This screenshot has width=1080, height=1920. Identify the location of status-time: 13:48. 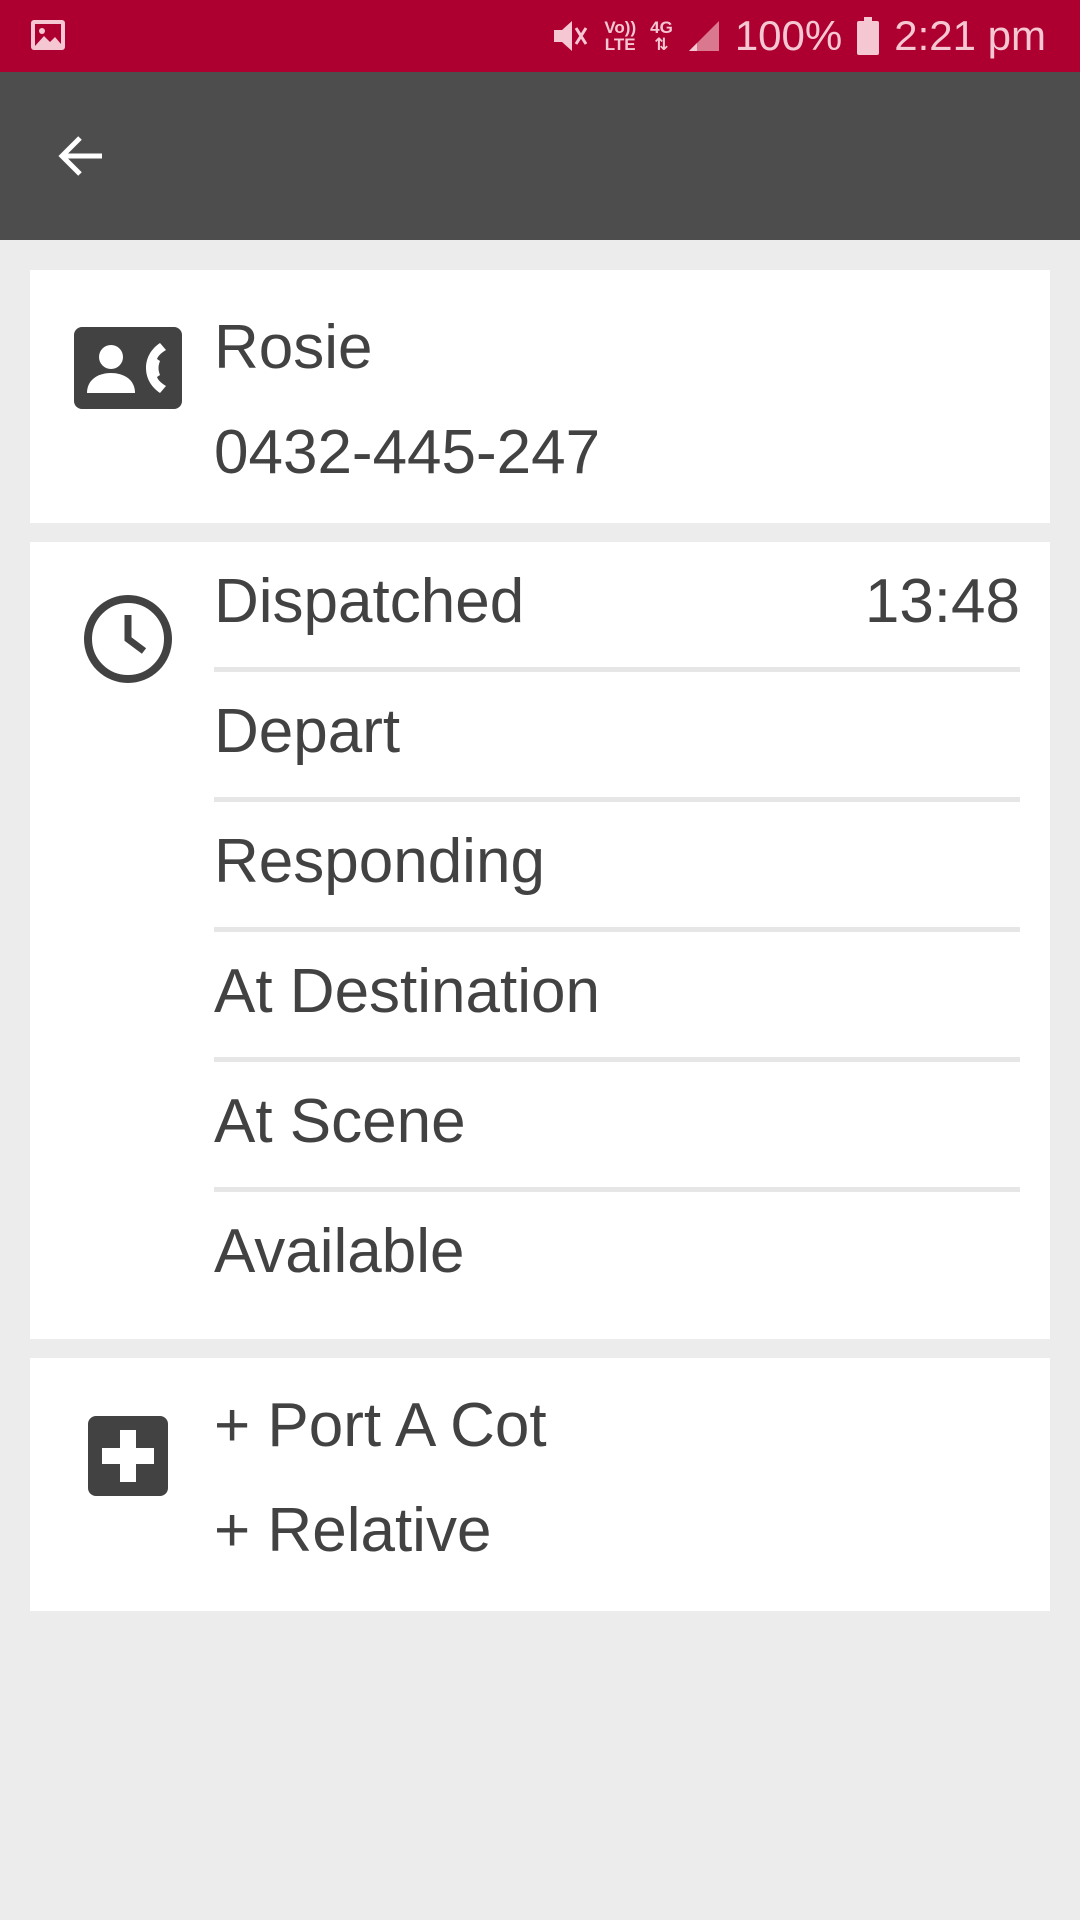
(942, 601).